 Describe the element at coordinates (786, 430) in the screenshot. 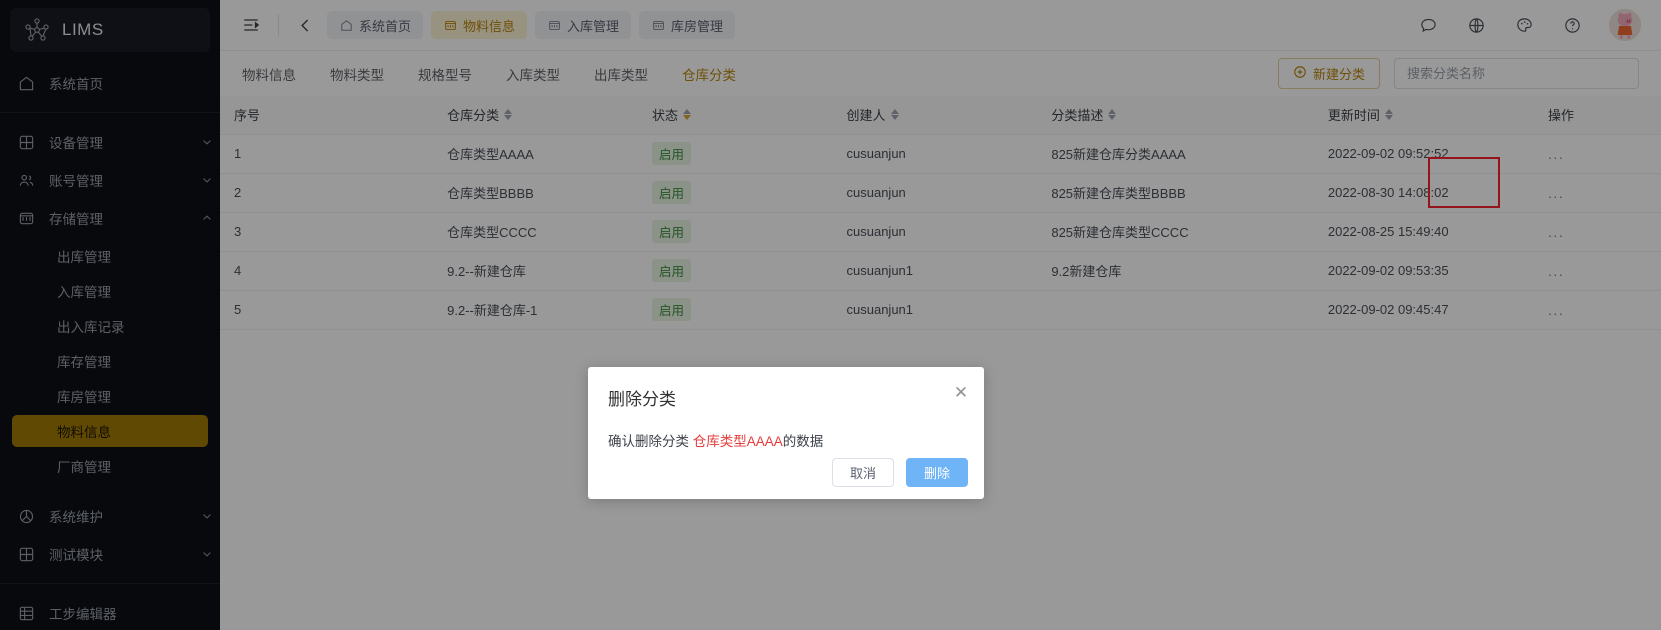

I see `dialog-message: 确认删除分类 仓库类型AAAA的数据` at that location.